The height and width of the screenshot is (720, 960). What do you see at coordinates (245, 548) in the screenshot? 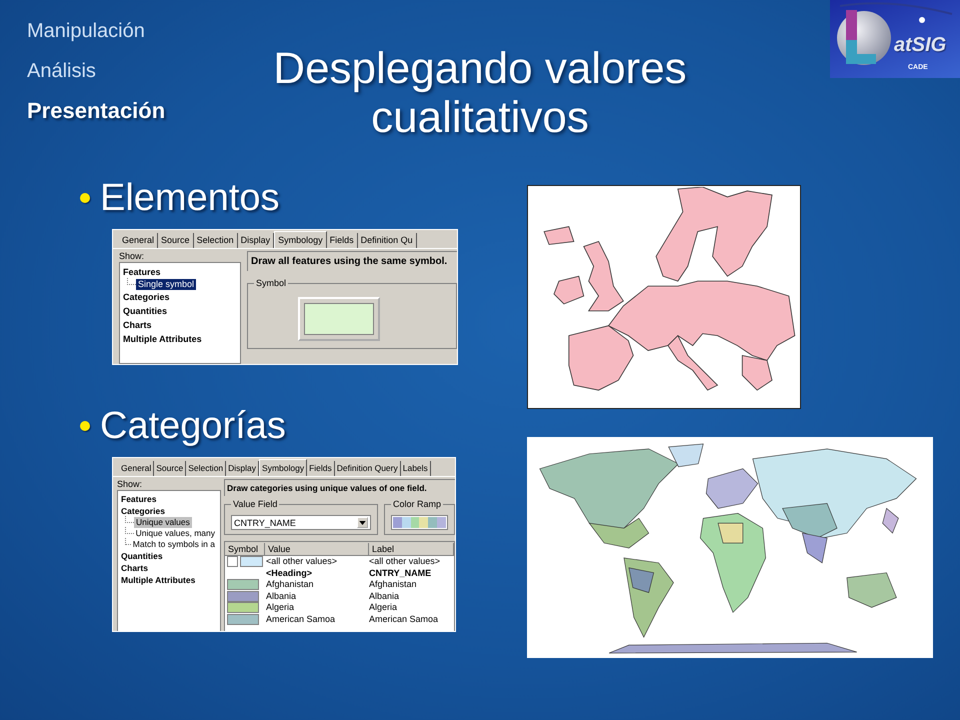
I see `column-header: Symbol` at bounding box center [245, 548].